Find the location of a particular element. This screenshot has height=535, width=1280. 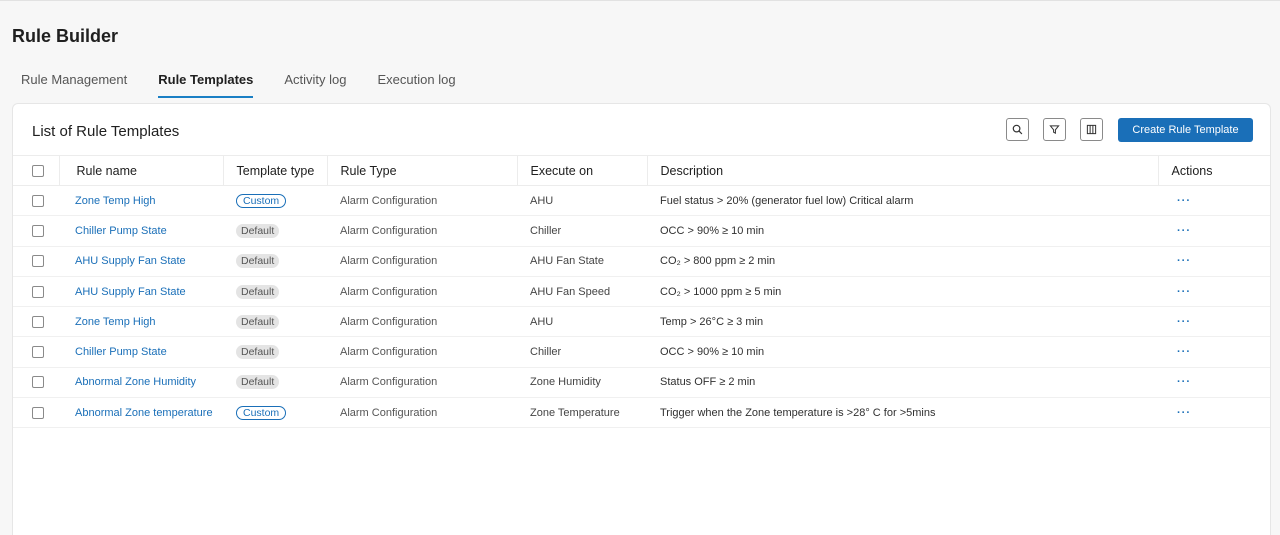

search-icon is located at coordinates (1017, 129).